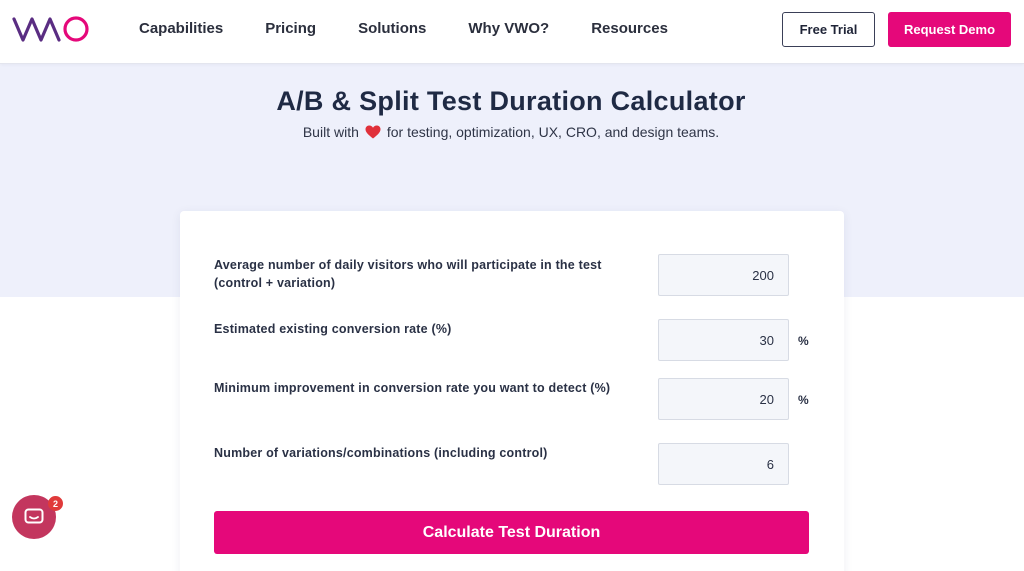 The width and height of the screenshot is (1024, 571). Describe the element at coordinates (803, 400) in the screenshot. I see `min-improvement-unit: %` at that location.